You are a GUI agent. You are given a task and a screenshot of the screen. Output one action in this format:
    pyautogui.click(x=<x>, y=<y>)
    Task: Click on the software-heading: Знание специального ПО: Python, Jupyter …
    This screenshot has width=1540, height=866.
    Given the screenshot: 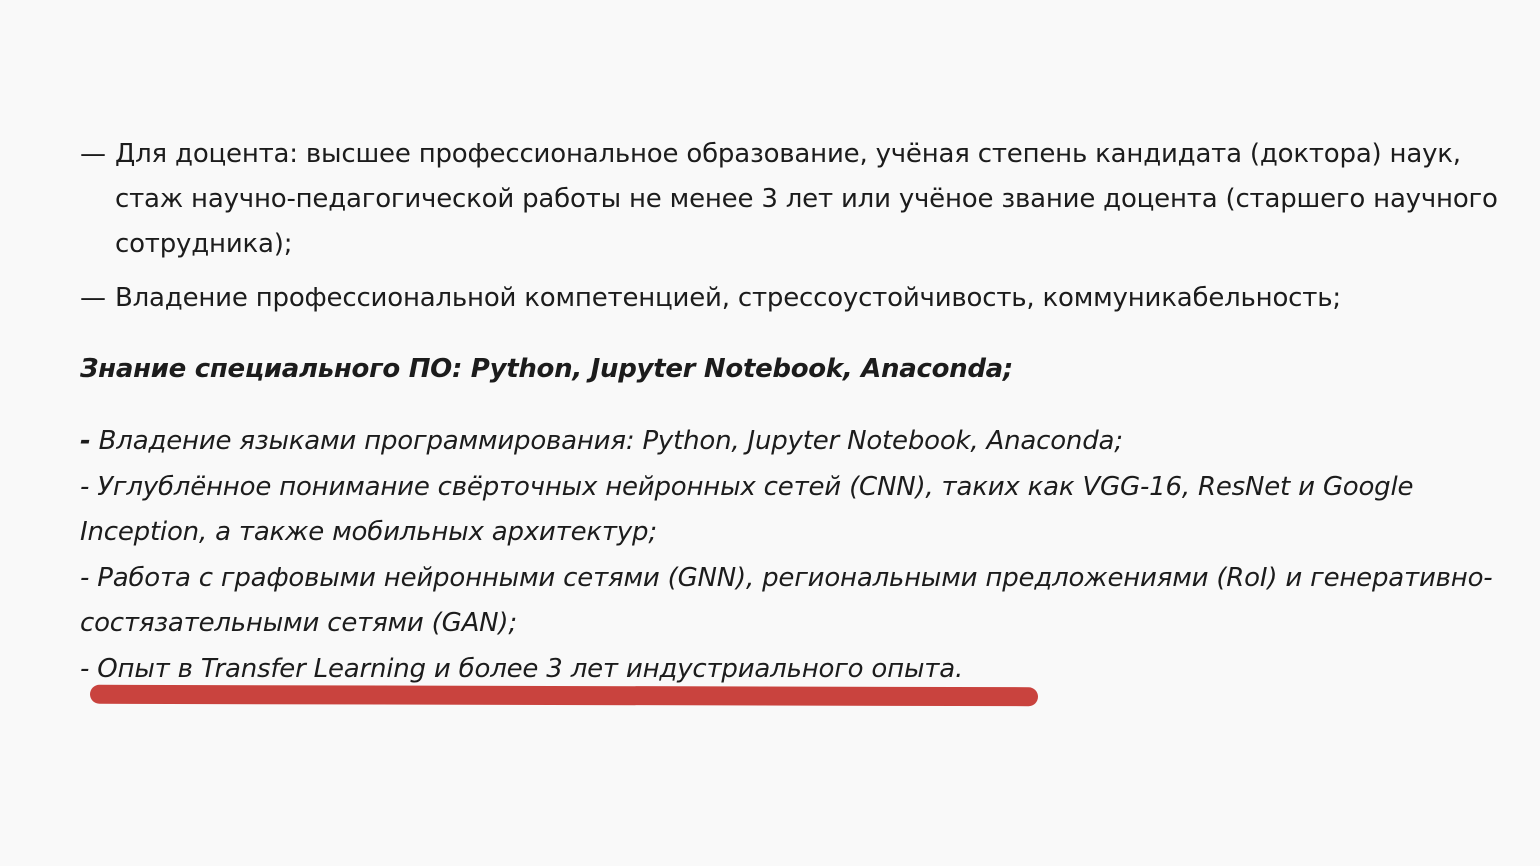 What is the action you would take?
    pyautogui.click(x=546, y=369)
    